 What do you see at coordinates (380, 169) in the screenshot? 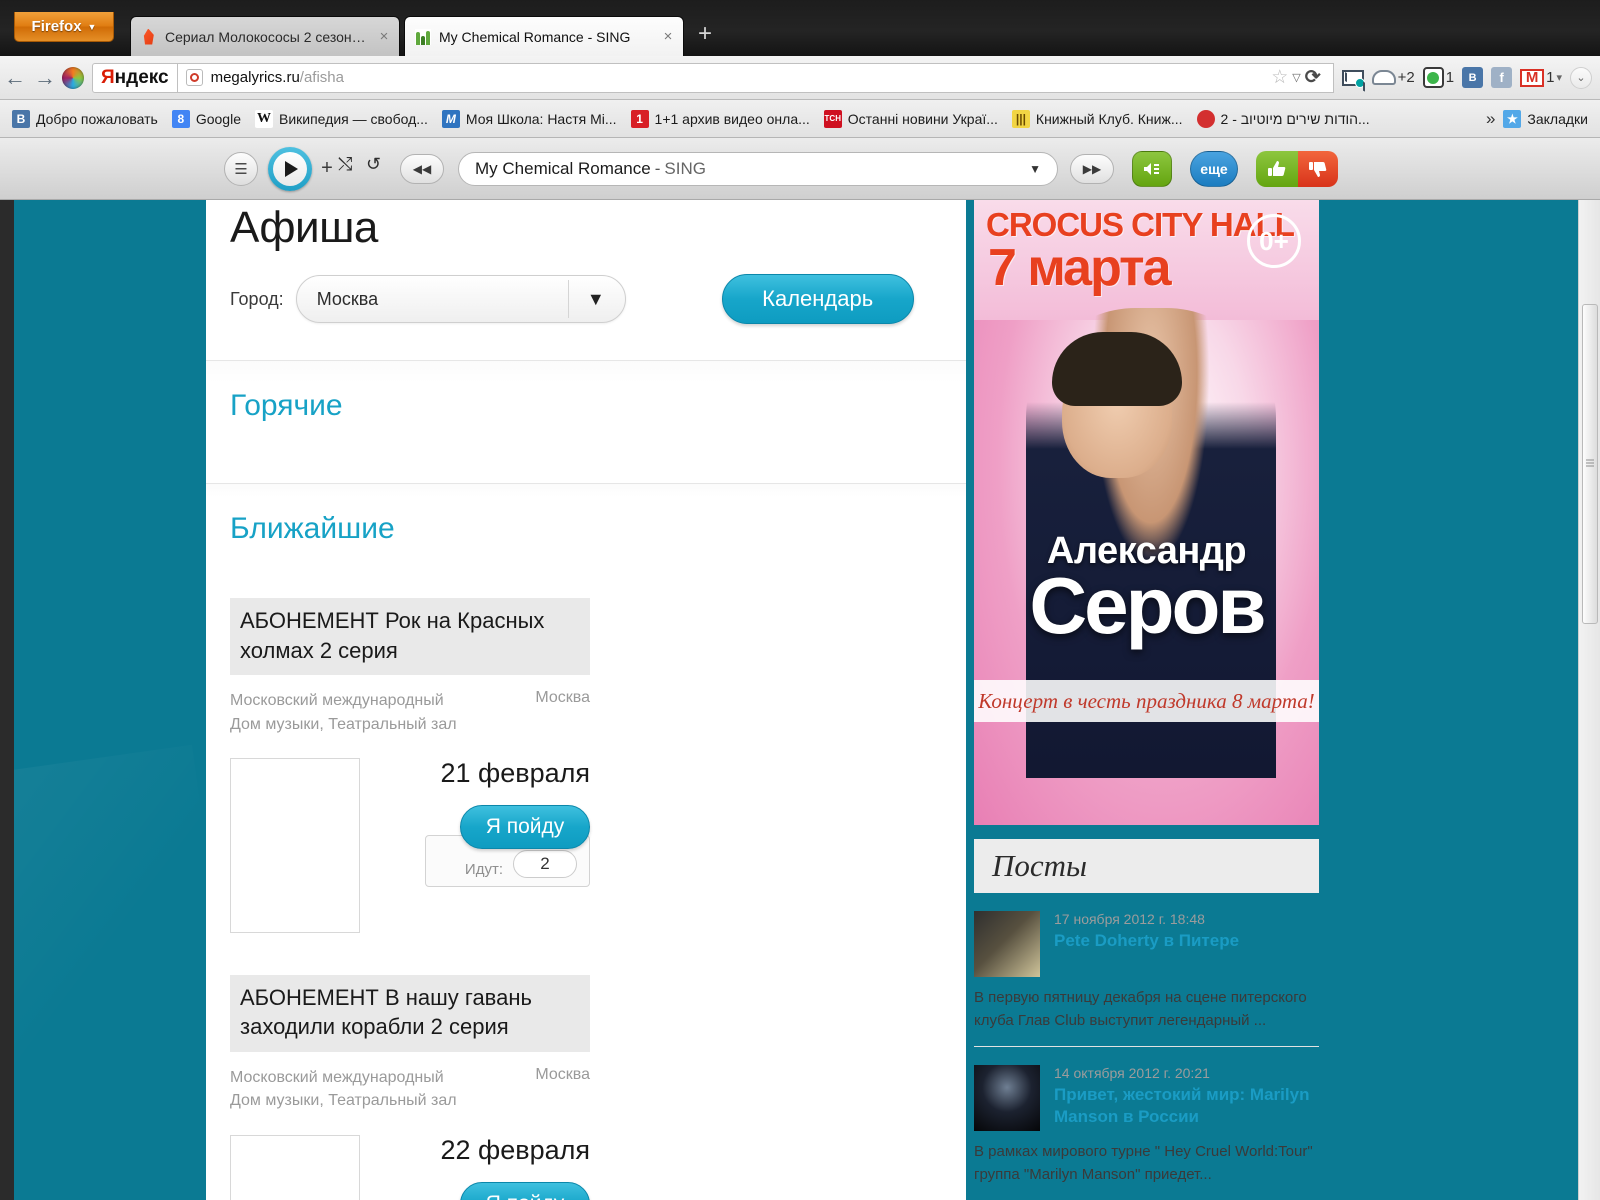
I see `repeat-button: ↺` at bounding box center [380, 169].